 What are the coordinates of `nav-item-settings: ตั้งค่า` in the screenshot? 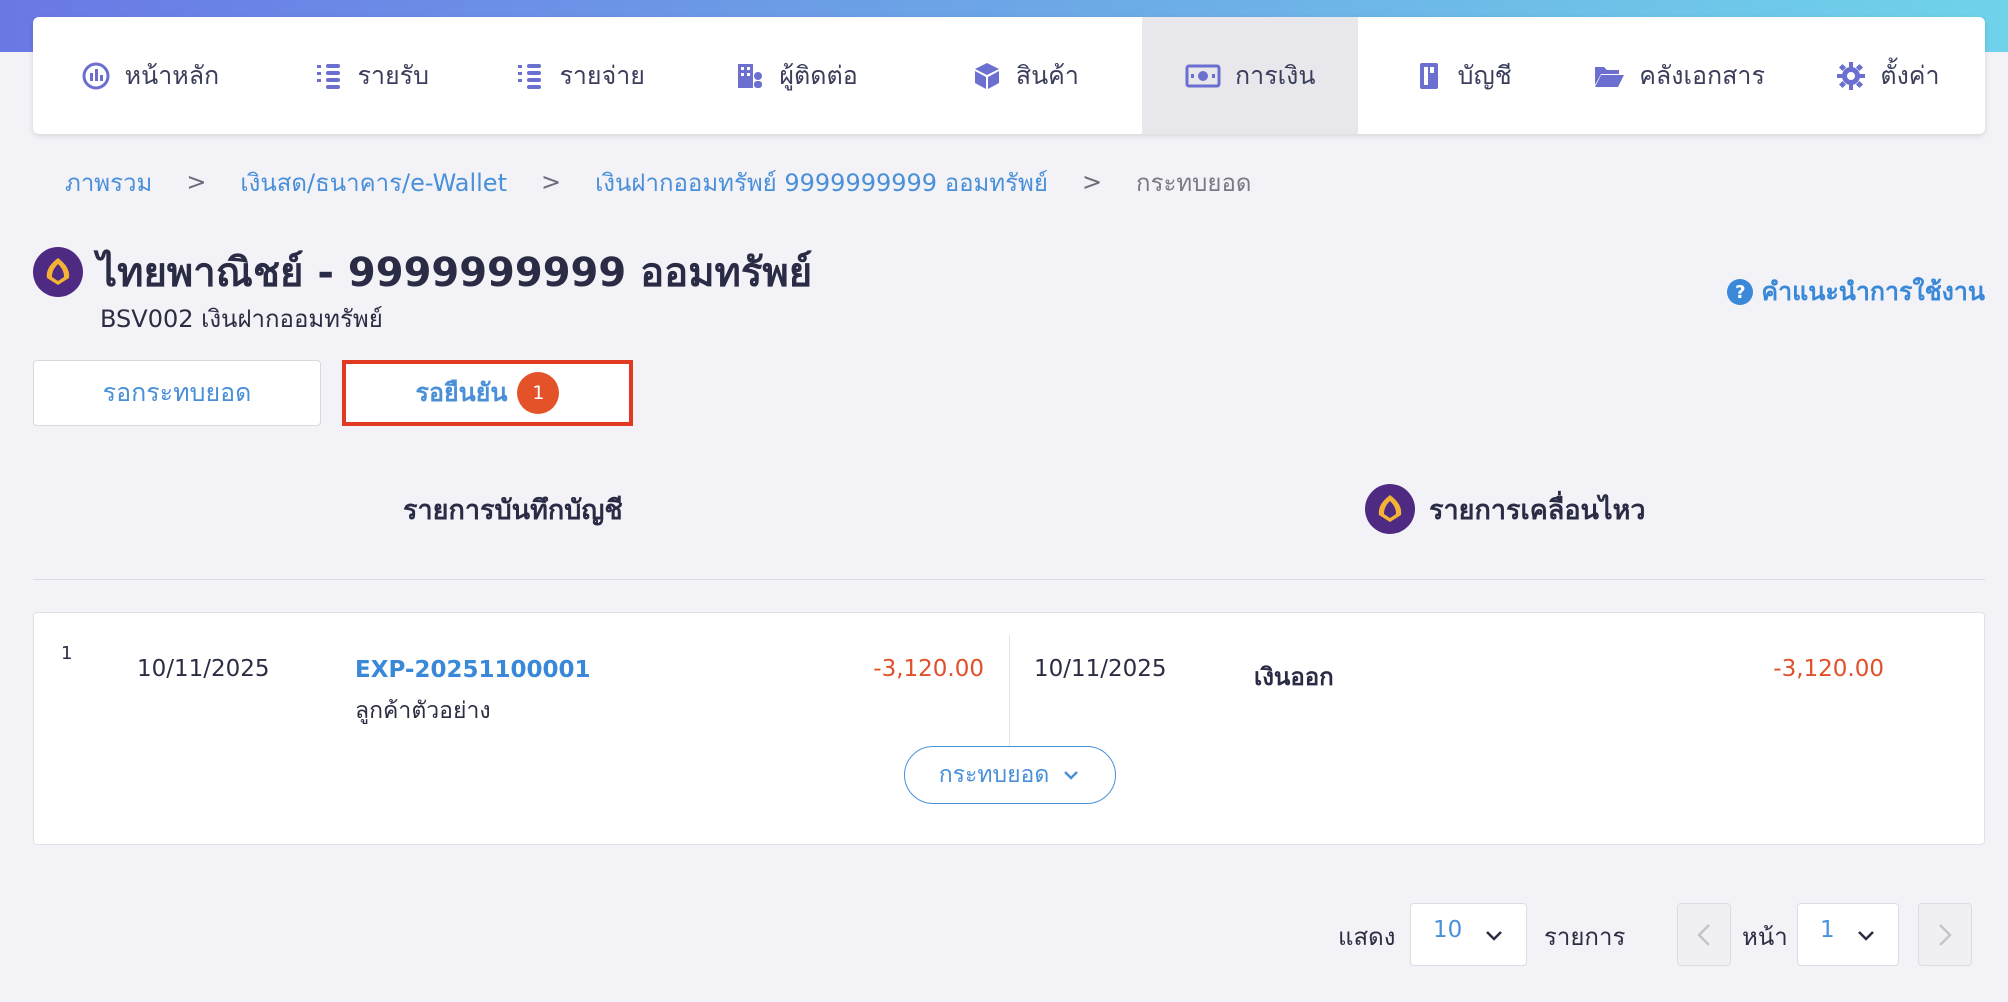 It's located at (1888, 75).